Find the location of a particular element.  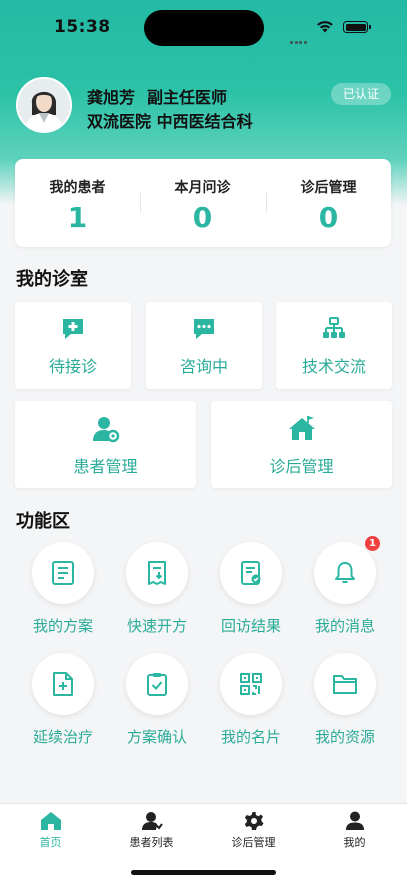

stat-value: 1 is located at coordinates (77, 217).